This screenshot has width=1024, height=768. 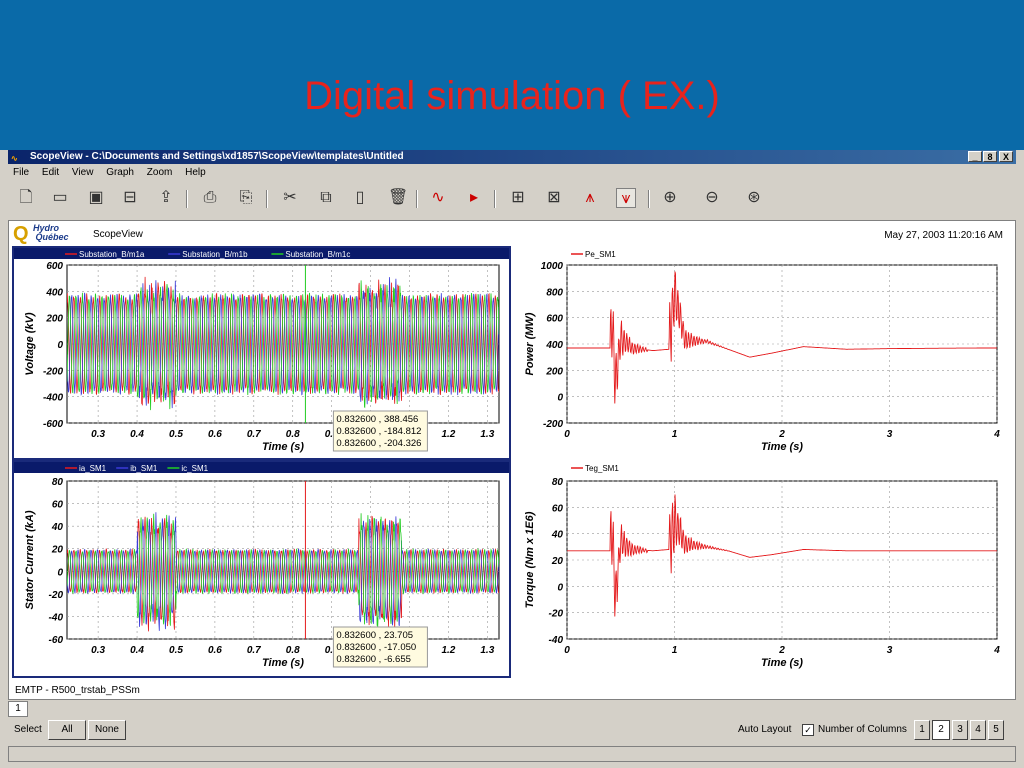 What do you see at coordinates (626, 198) in the screenshot?
I see `cursor-active-icon: ⩛` at bounding box center [626, 198].